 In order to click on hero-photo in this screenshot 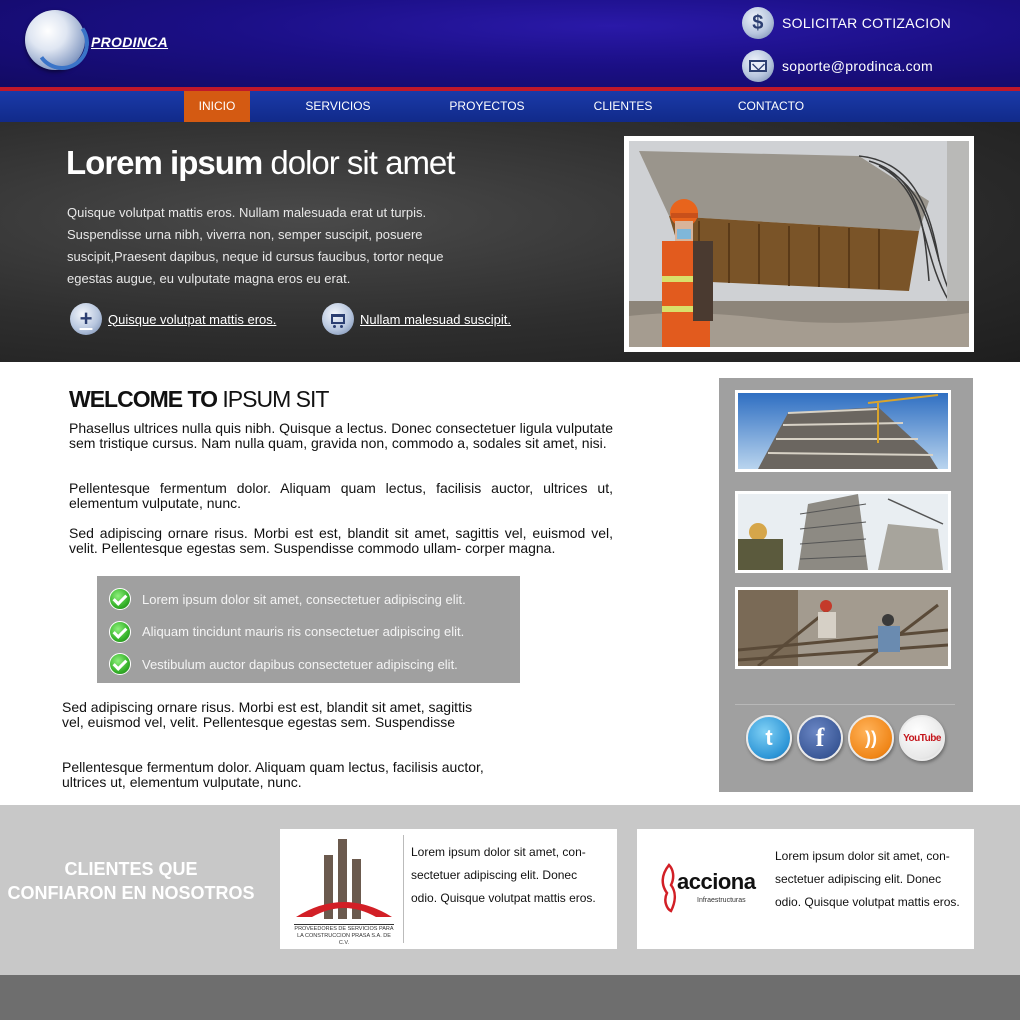, I will do `click(799, 244)`.